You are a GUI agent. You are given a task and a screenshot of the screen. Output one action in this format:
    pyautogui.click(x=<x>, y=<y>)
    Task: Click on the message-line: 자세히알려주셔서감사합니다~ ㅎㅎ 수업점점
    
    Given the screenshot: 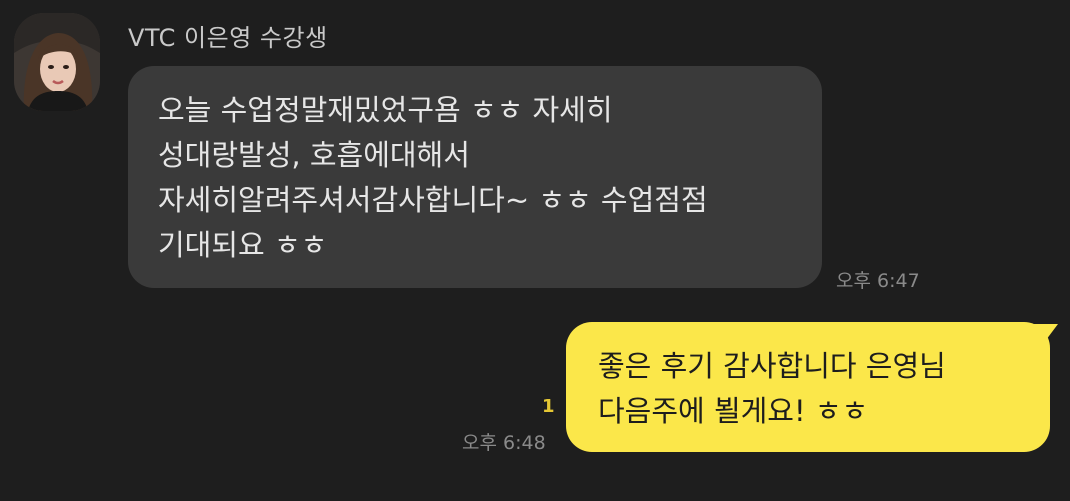 What is the action you would take?
    pyautogui.click(x=433, y=200)
    